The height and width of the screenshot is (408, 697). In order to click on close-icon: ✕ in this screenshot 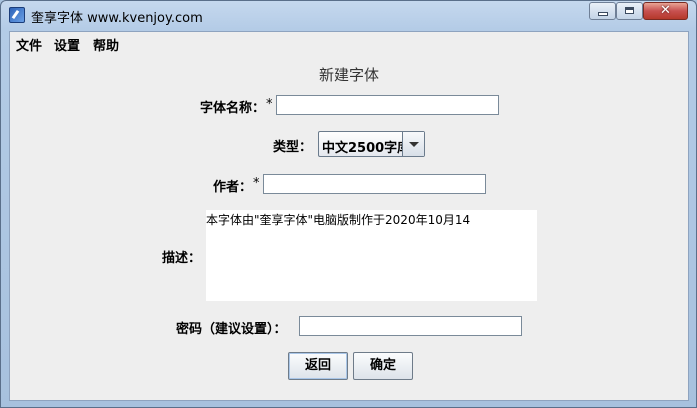, I will do `click(665, 10)`.